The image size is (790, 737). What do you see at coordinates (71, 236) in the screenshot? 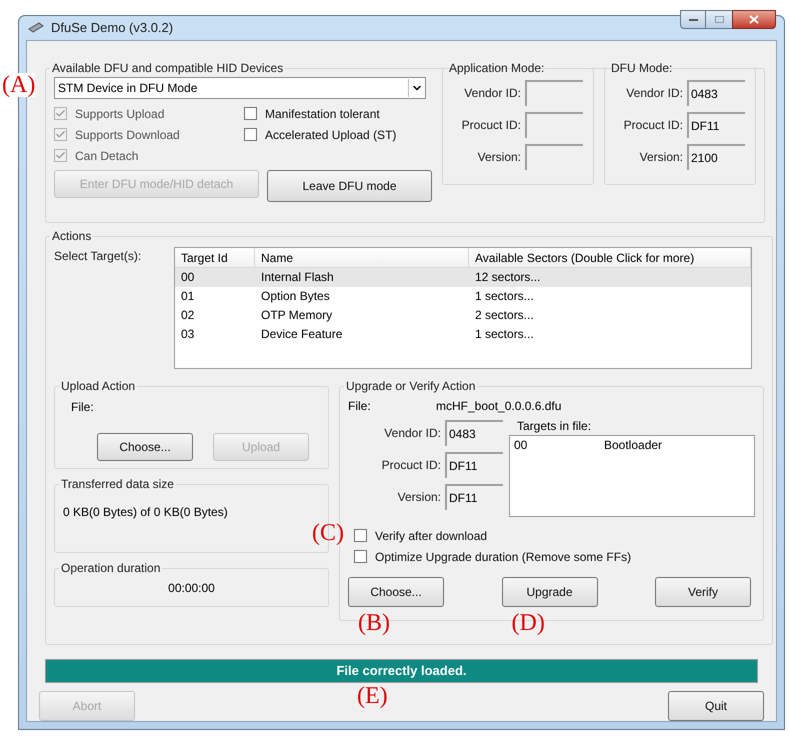
I see `group-title: Actions` at bounding box center [71, 236].